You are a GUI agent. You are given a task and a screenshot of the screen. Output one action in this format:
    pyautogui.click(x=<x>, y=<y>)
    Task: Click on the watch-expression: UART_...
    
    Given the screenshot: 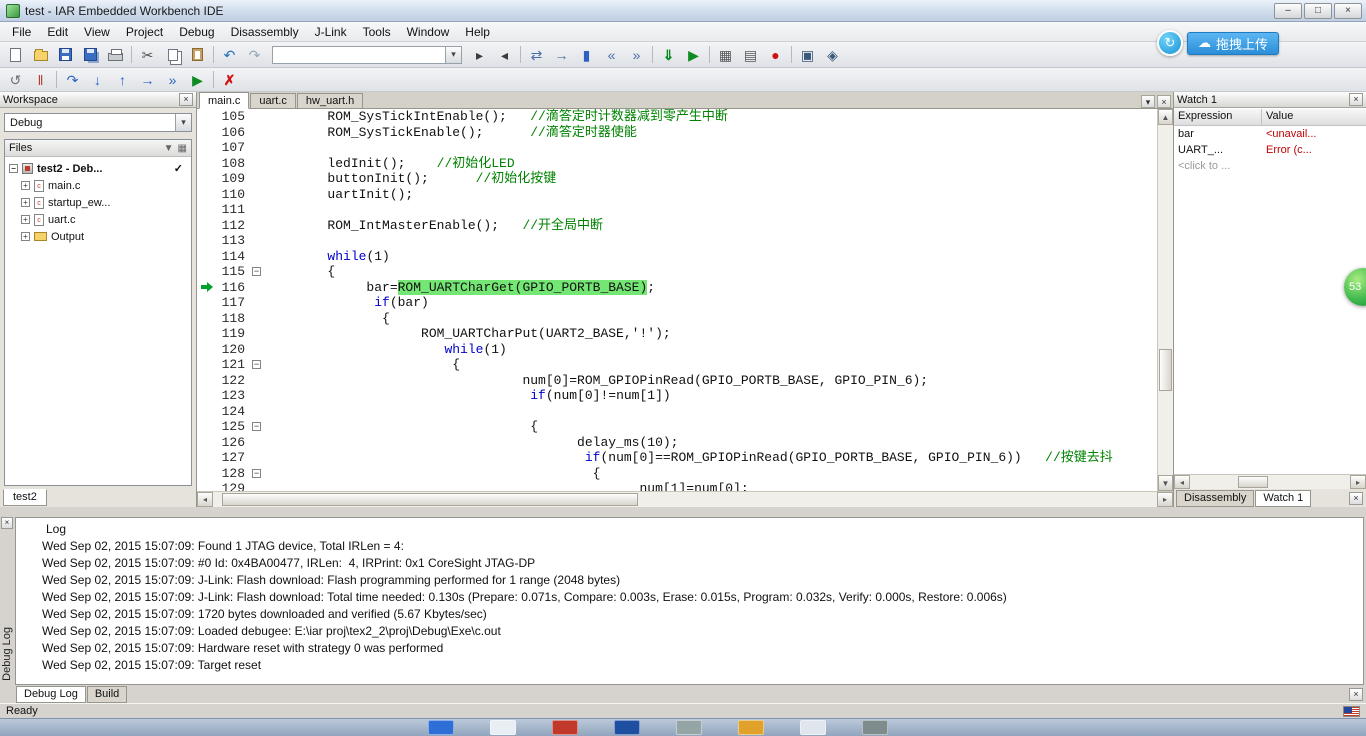 What is the action you would take?
    pyautogui.click(x=1218, y=150)
    